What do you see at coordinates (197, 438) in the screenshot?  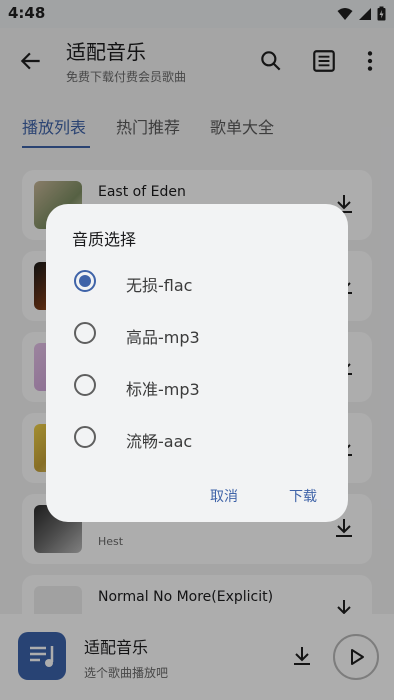 I see `quality-option-aac: 流畅-aac` at bounding box center [197, 438].